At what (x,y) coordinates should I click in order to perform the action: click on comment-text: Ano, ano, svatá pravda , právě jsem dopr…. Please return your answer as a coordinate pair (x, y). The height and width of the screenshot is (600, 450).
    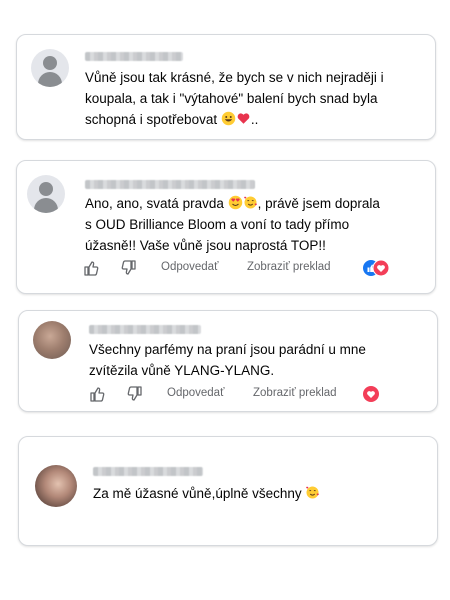
    Looking at the image, I should click on (232, 224).